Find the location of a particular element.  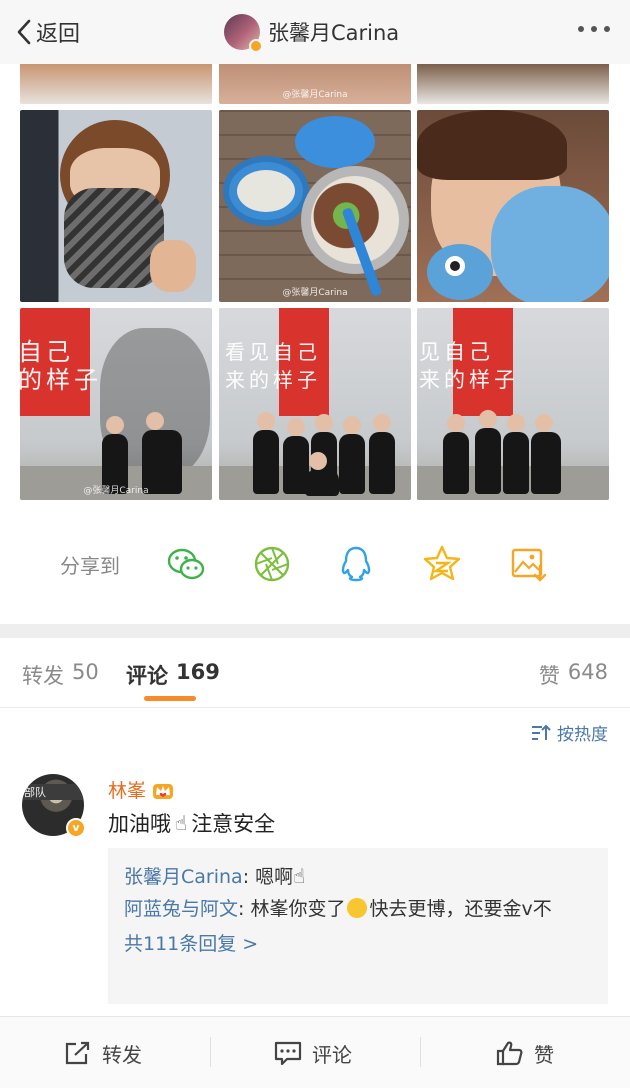

share-bar: 分享到 is located at coordinates (315, 566).